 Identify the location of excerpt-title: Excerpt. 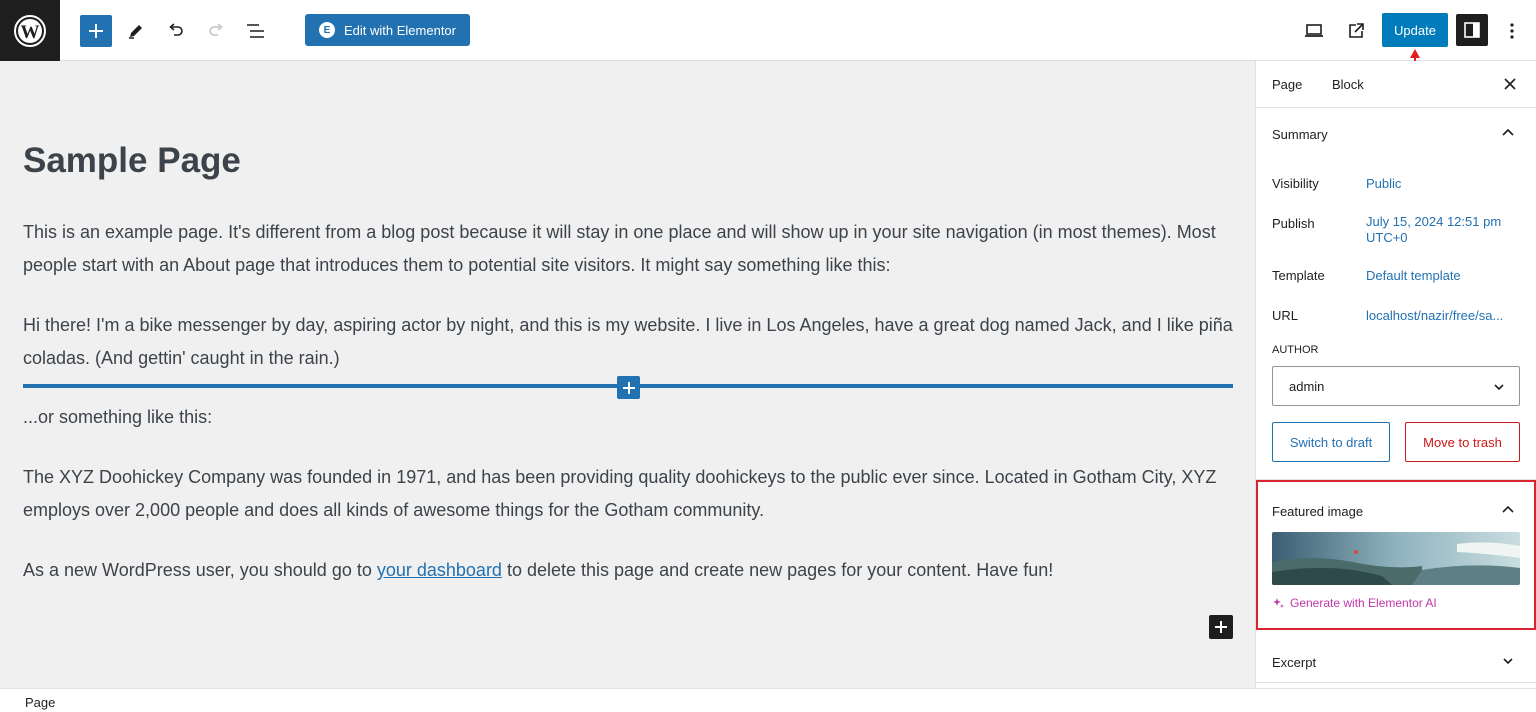
(1294, 662).